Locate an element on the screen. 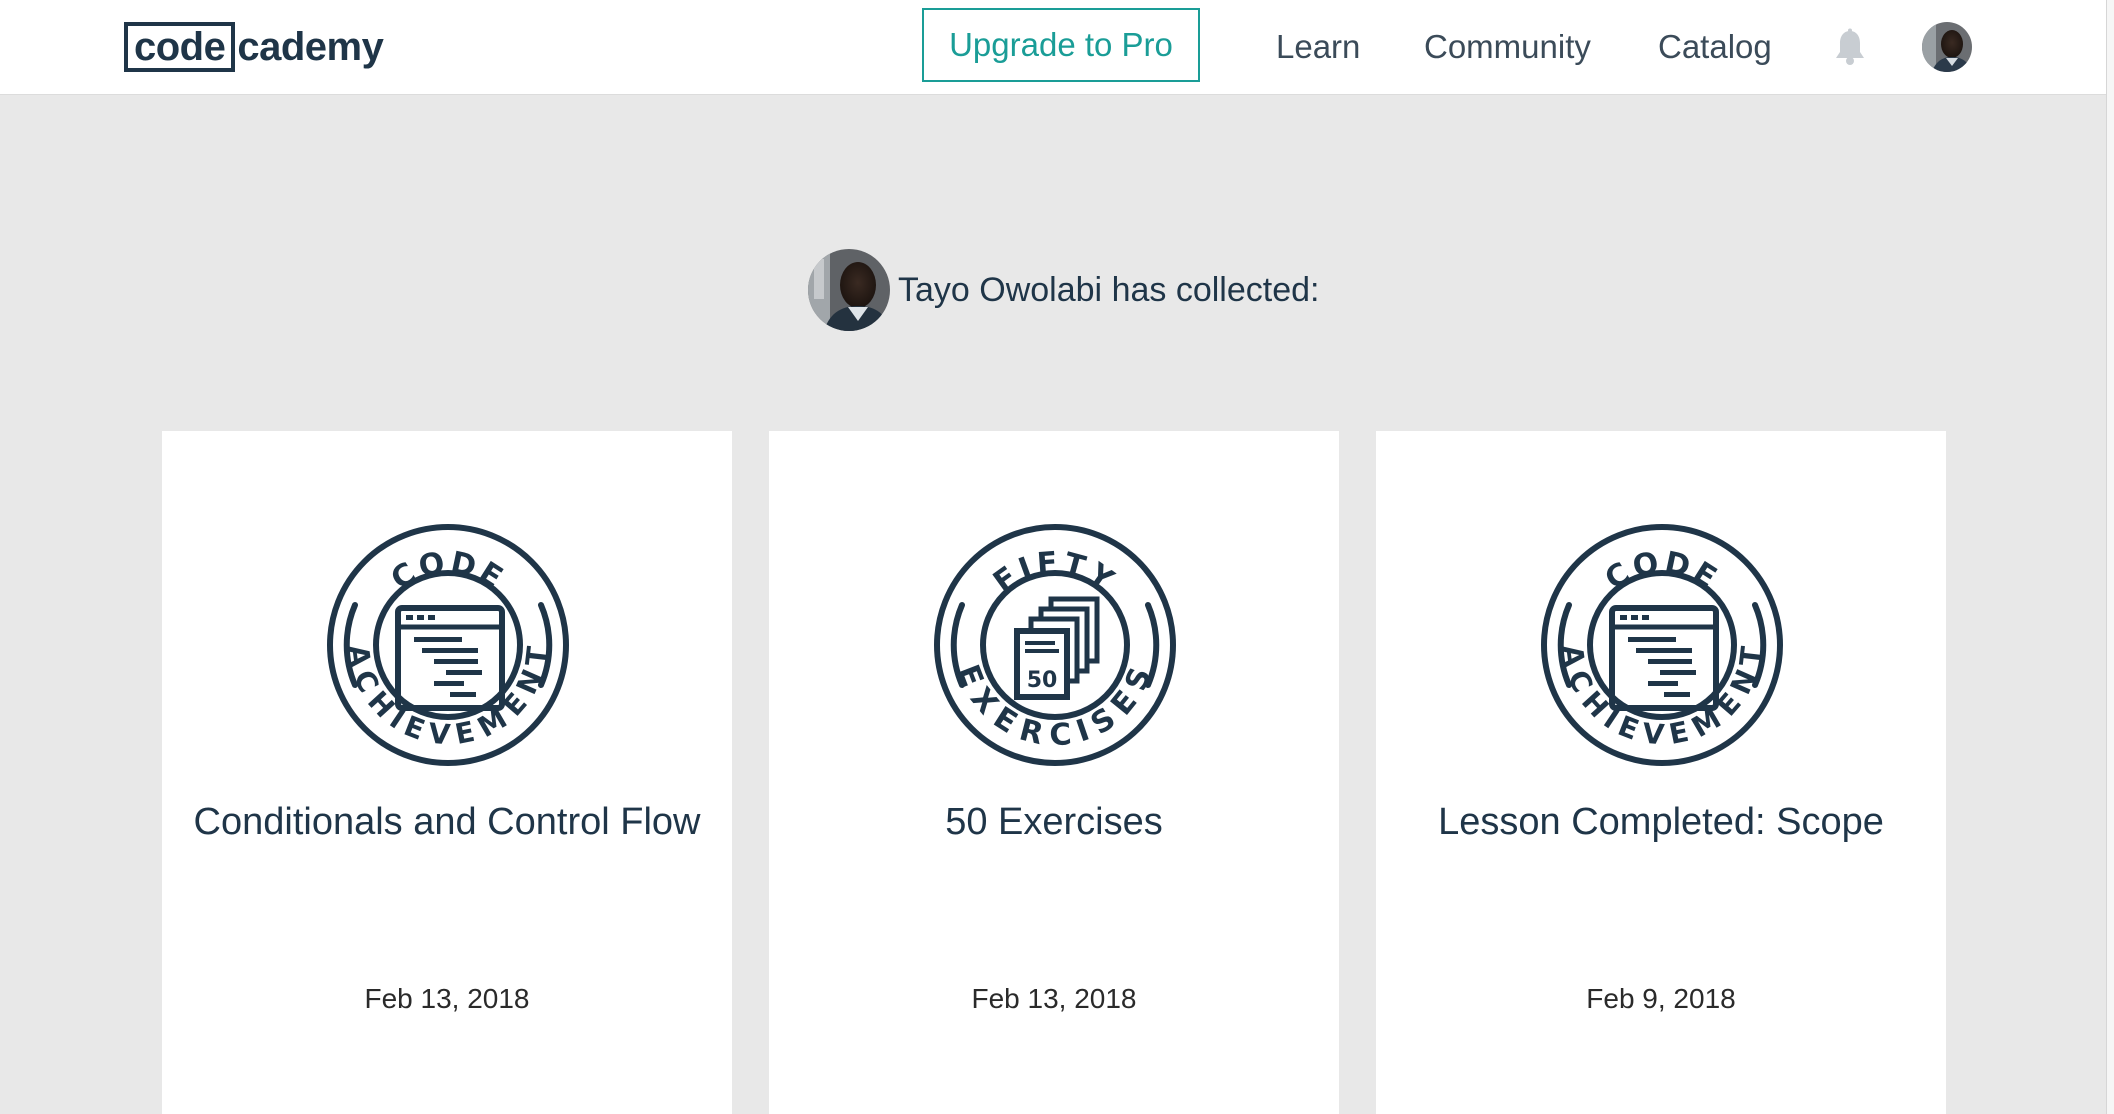 The image size is (2114, 1114). svg-text: FIFTY is located at coordinates (1055, 572).